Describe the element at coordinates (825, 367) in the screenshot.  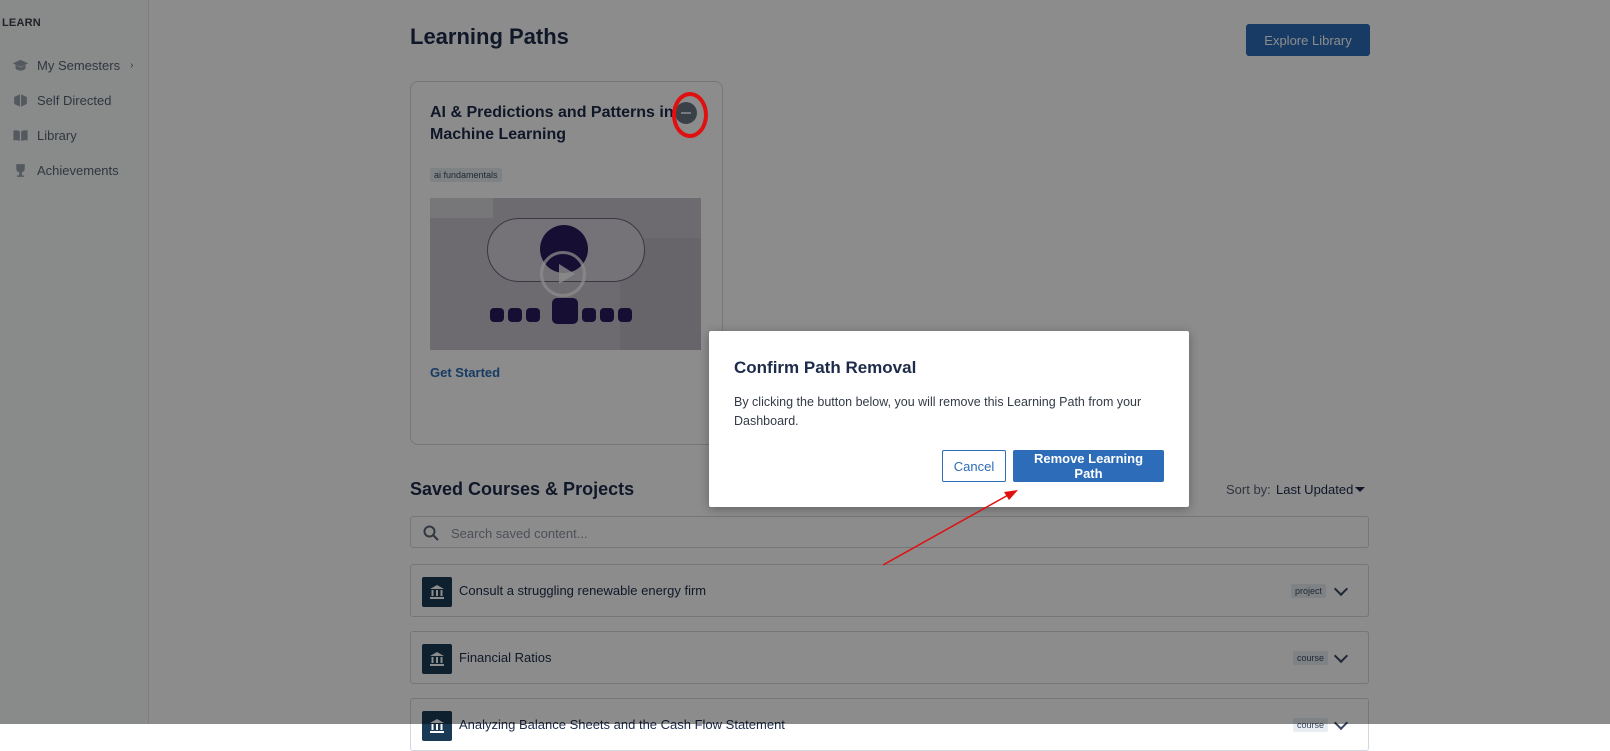
I see `dialog-title: Confirm Path Removal` at that location.